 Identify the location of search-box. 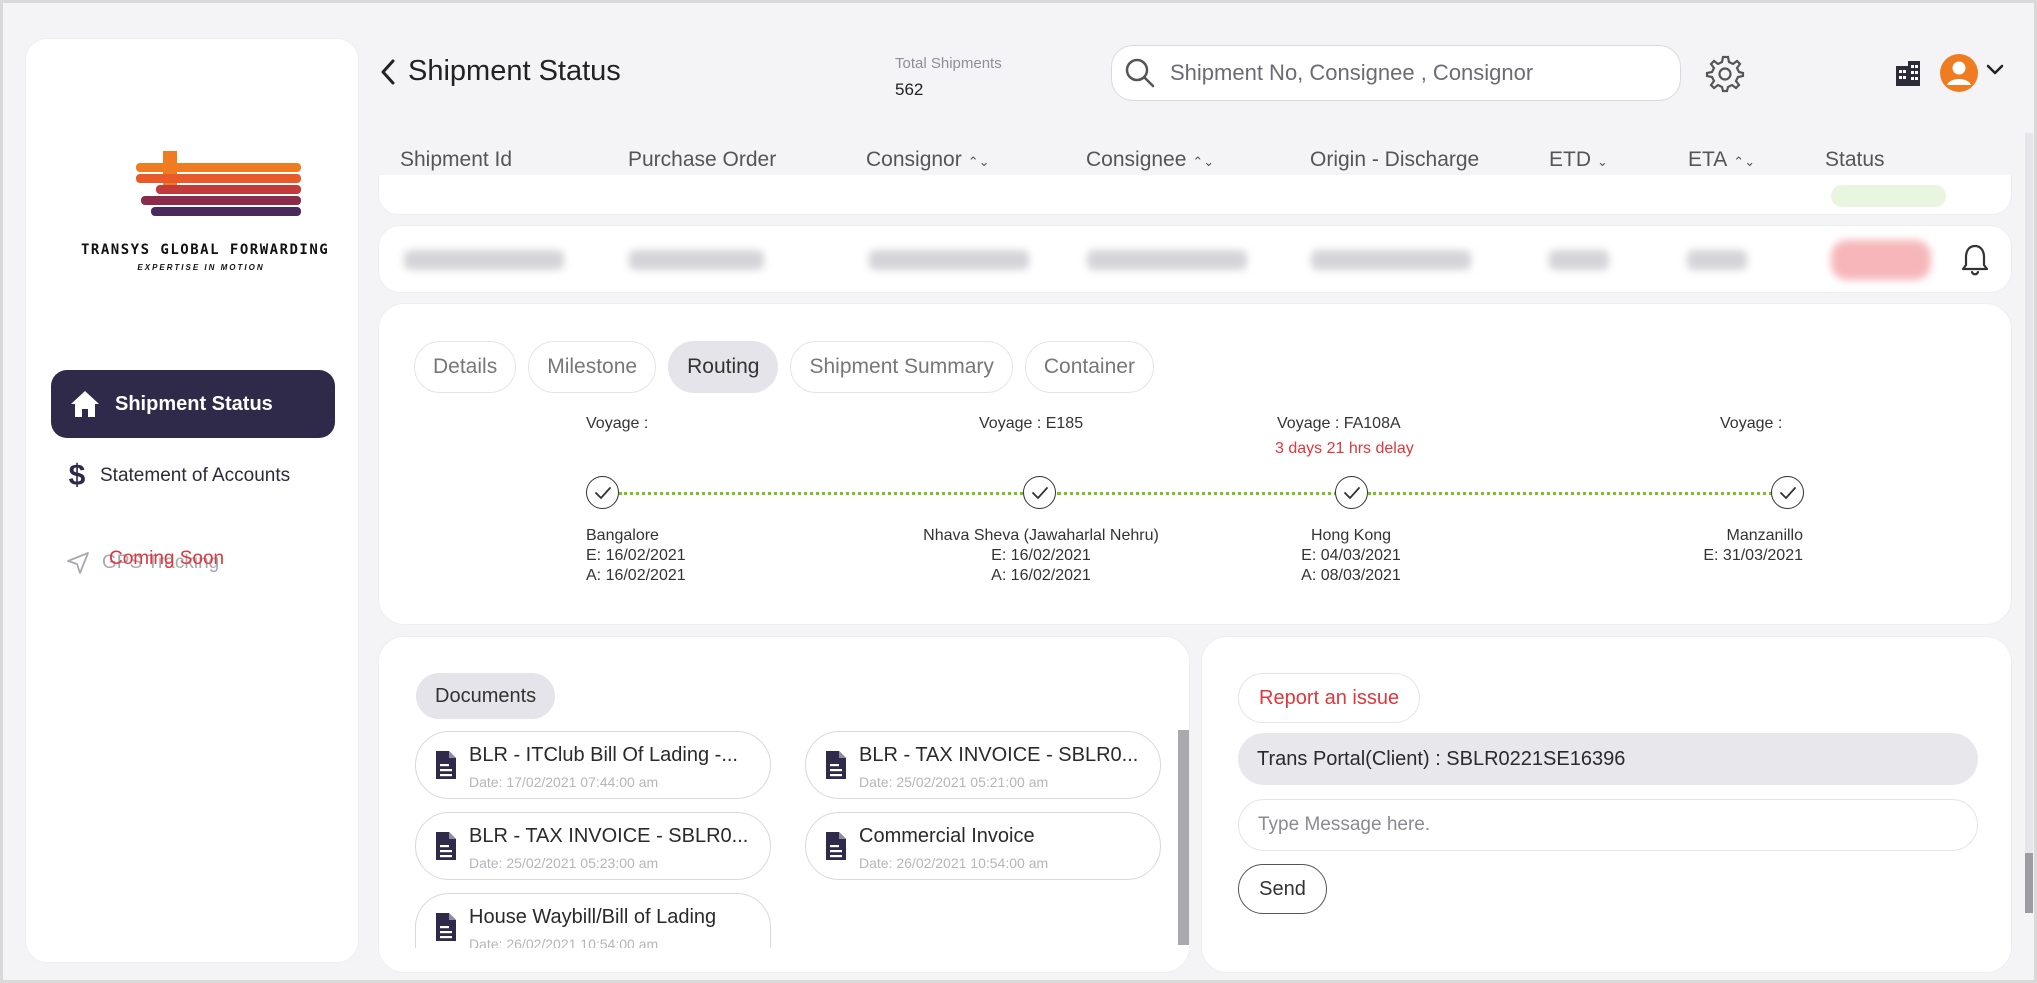
(1396, 73).